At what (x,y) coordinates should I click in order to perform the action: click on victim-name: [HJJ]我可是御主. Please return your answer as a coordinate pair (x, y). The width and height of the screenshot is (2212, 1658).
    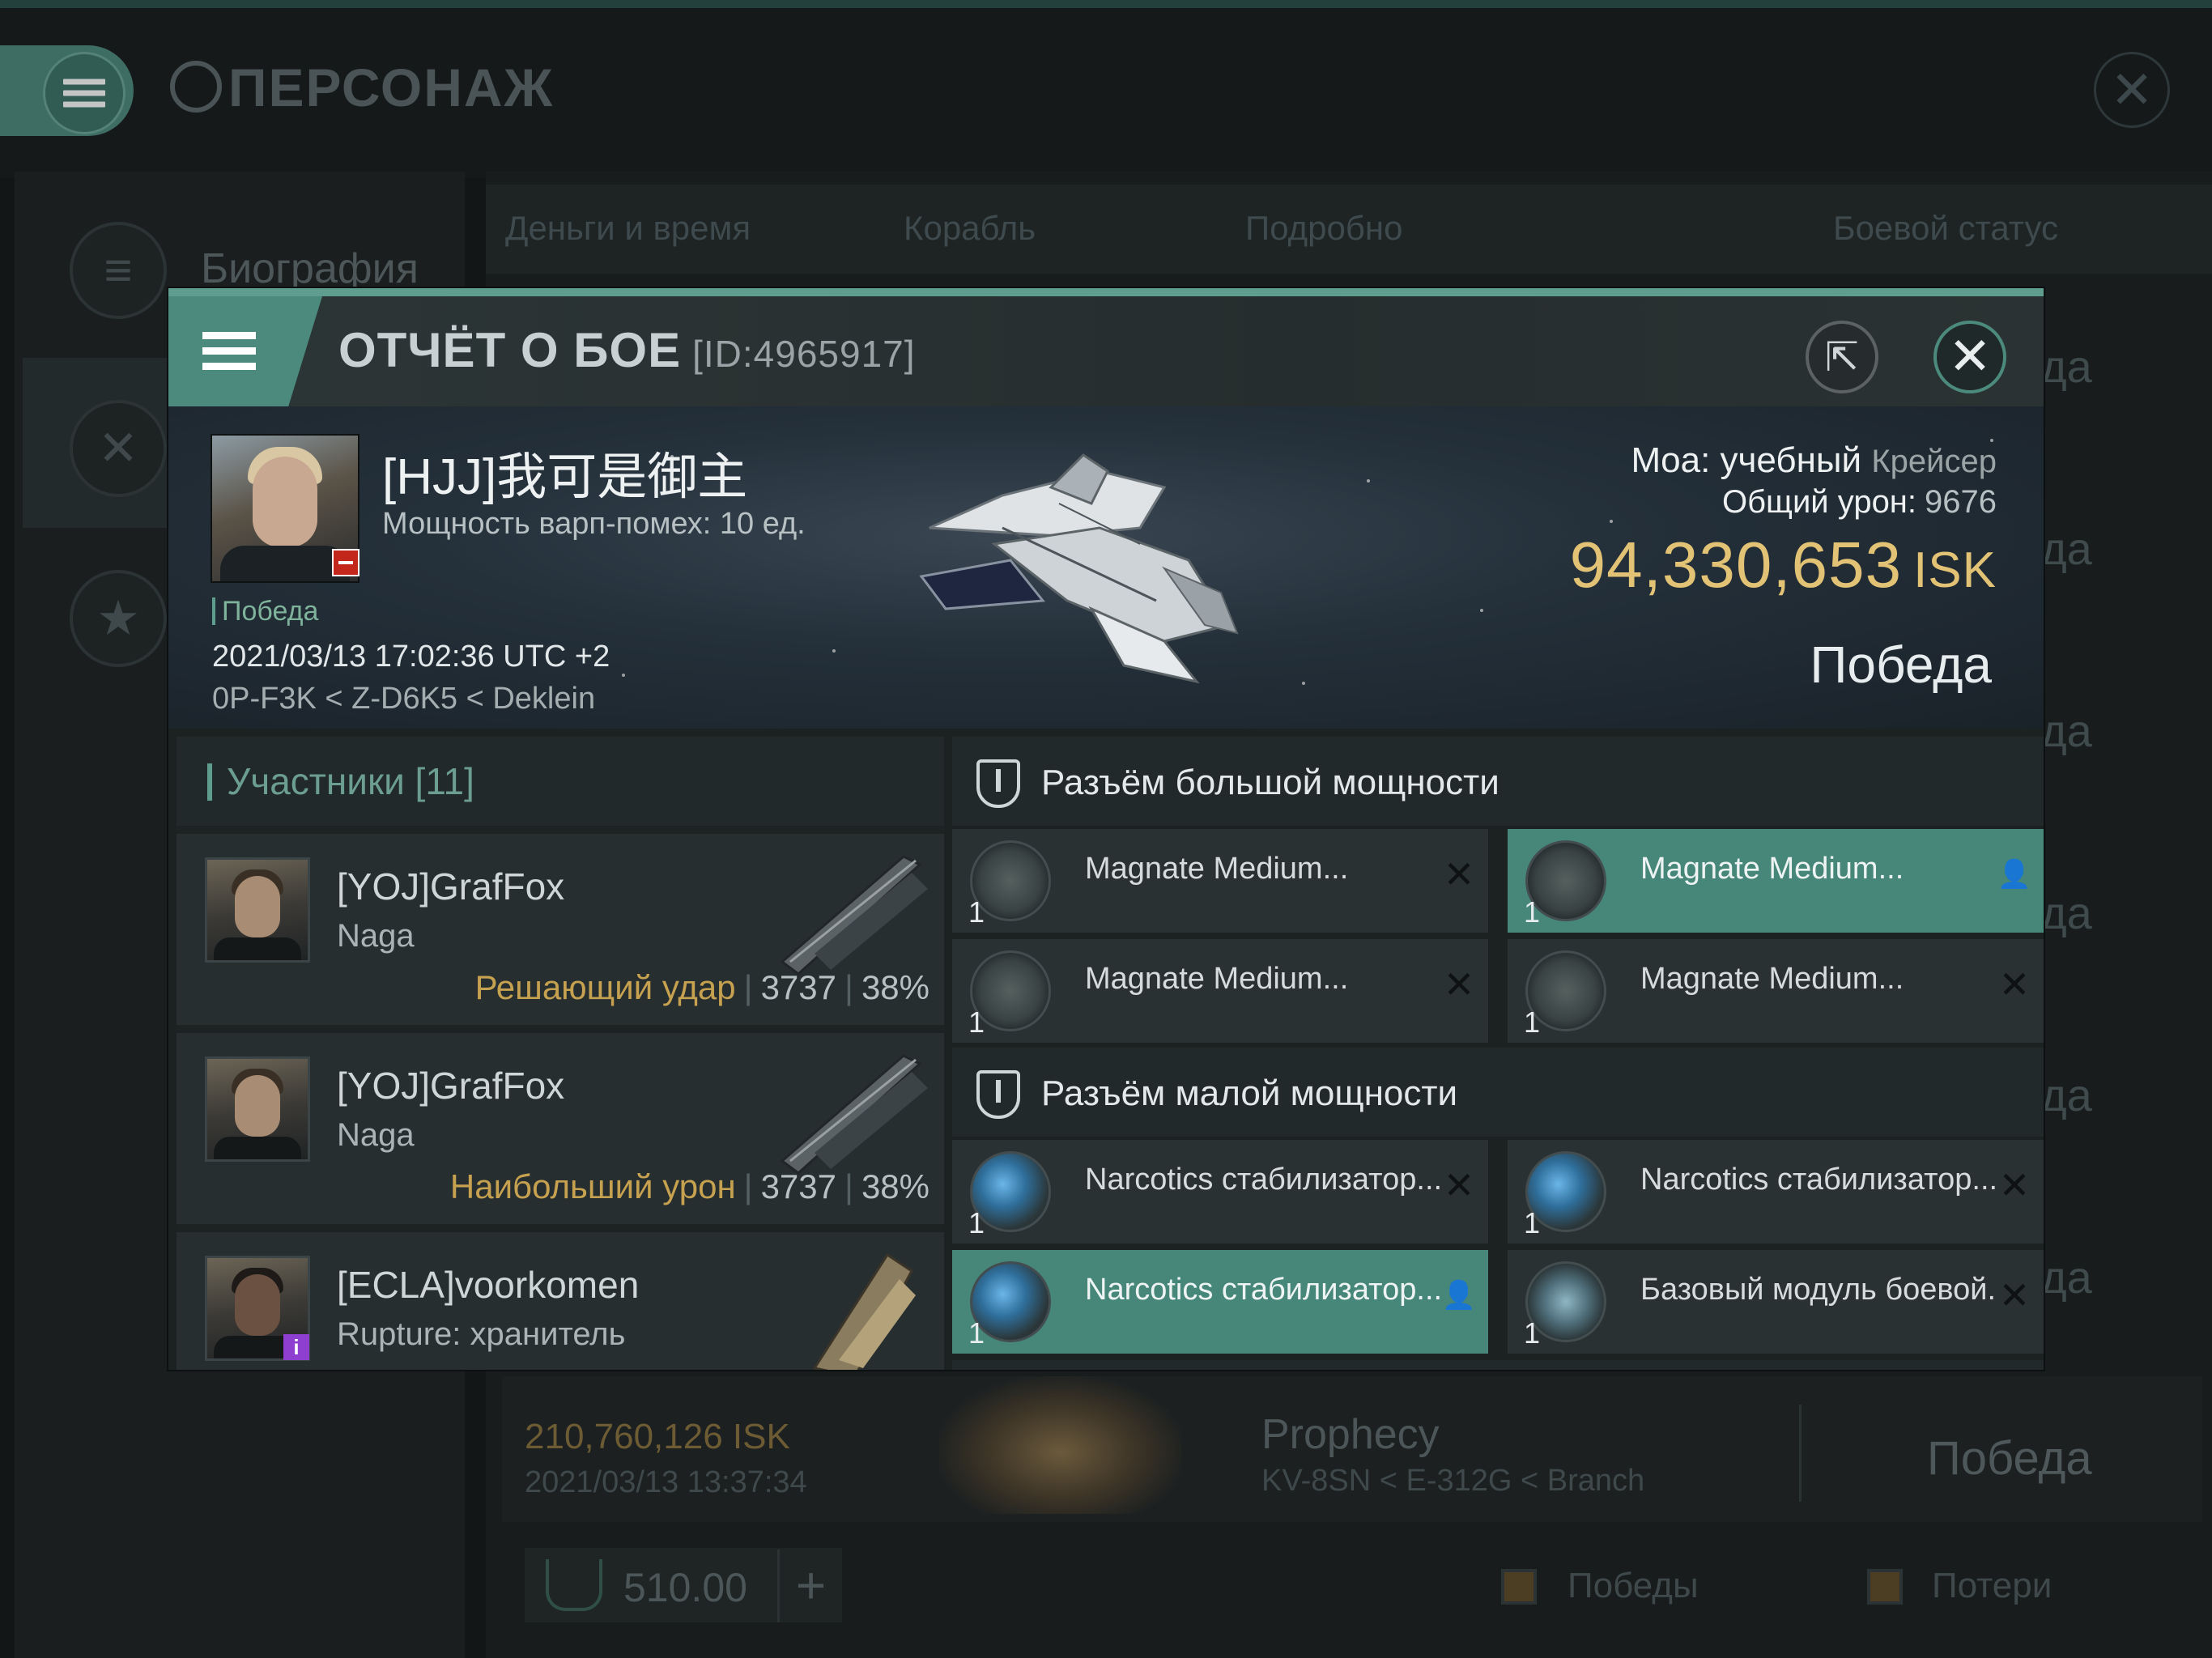
    Looking at the image, I should click on (564, 472).